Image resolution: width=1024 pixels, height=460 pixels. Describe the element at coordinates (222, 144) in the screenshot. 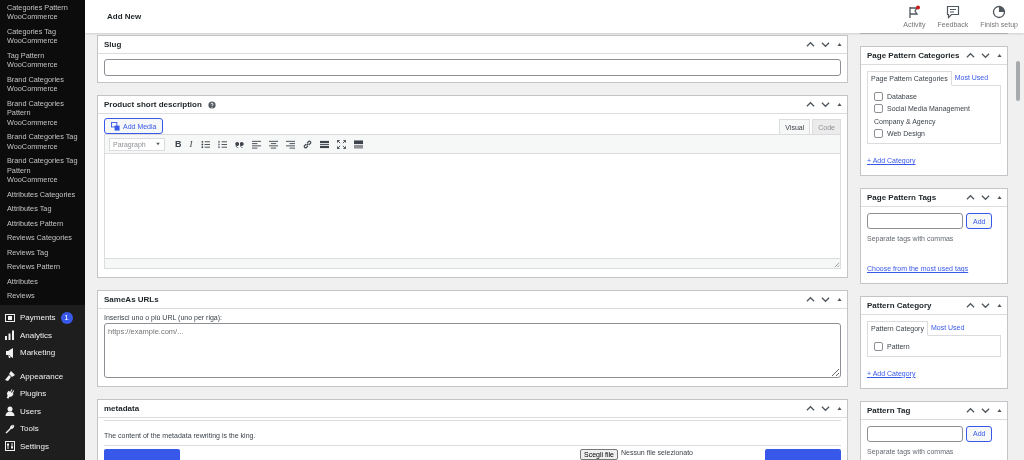

I see `numbered-list-icon` at that location.